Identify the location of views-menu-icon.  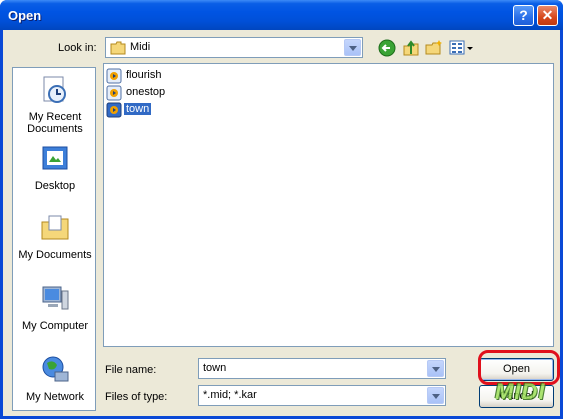
(461, 48).